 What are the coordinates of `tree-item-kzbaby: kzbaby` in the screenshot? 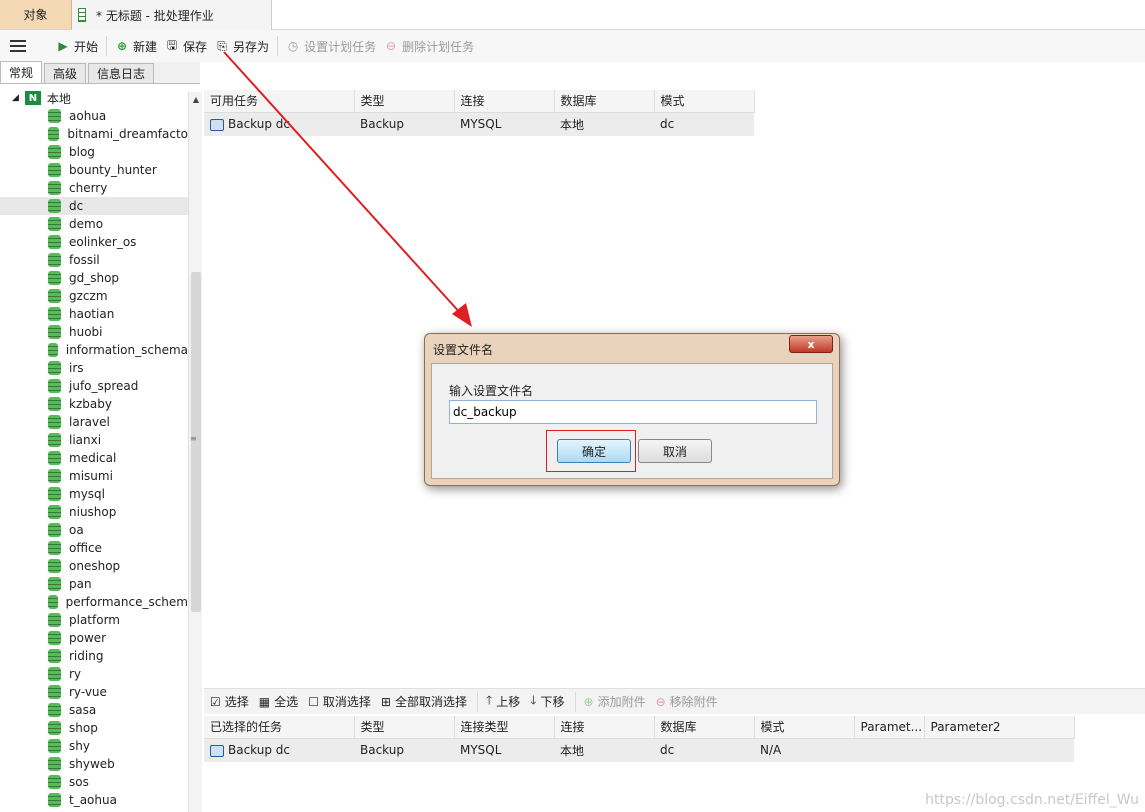 It's located at (94, 404).